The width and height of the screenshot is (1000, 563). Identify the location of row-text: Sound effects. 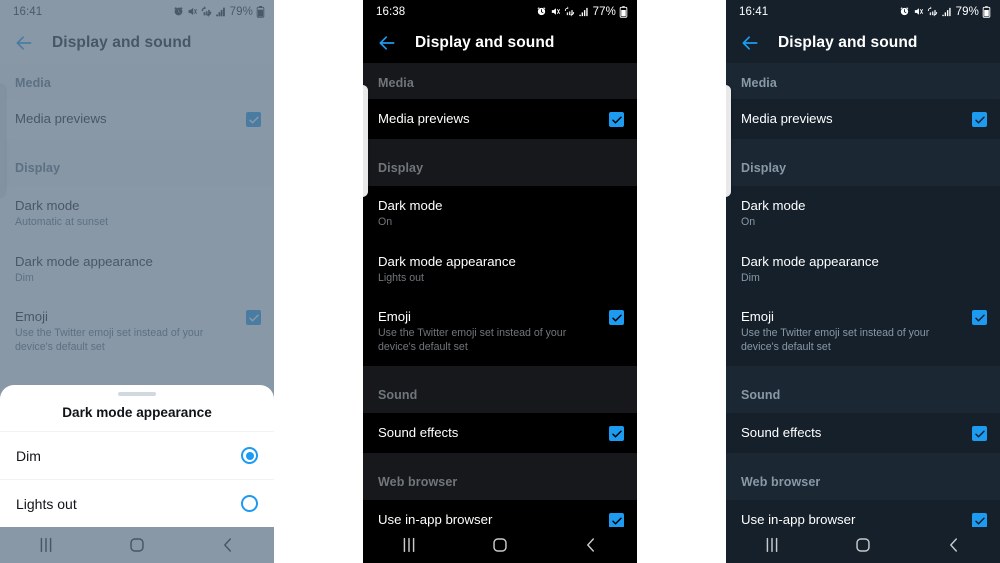
(488, 432).